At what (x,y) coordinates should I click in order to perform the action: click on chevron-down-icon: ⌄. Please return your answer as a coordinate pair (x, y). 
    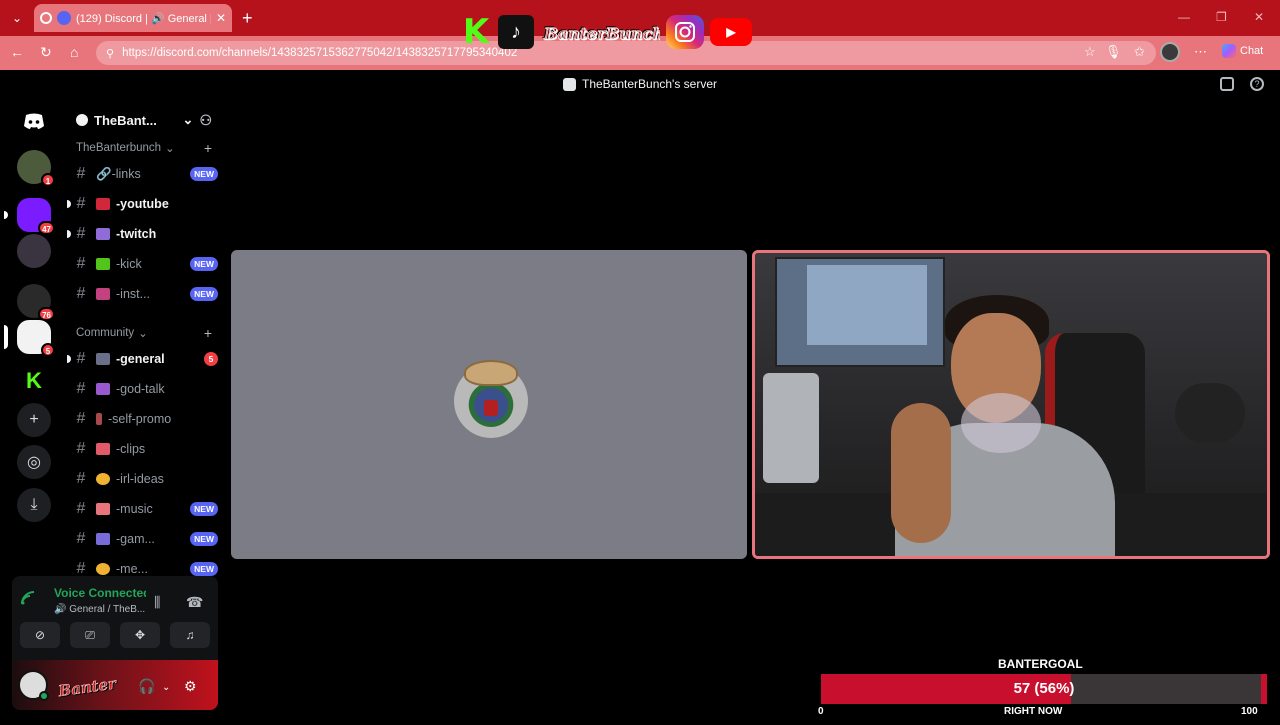
    Looking at the image, I should click on (188, 119).